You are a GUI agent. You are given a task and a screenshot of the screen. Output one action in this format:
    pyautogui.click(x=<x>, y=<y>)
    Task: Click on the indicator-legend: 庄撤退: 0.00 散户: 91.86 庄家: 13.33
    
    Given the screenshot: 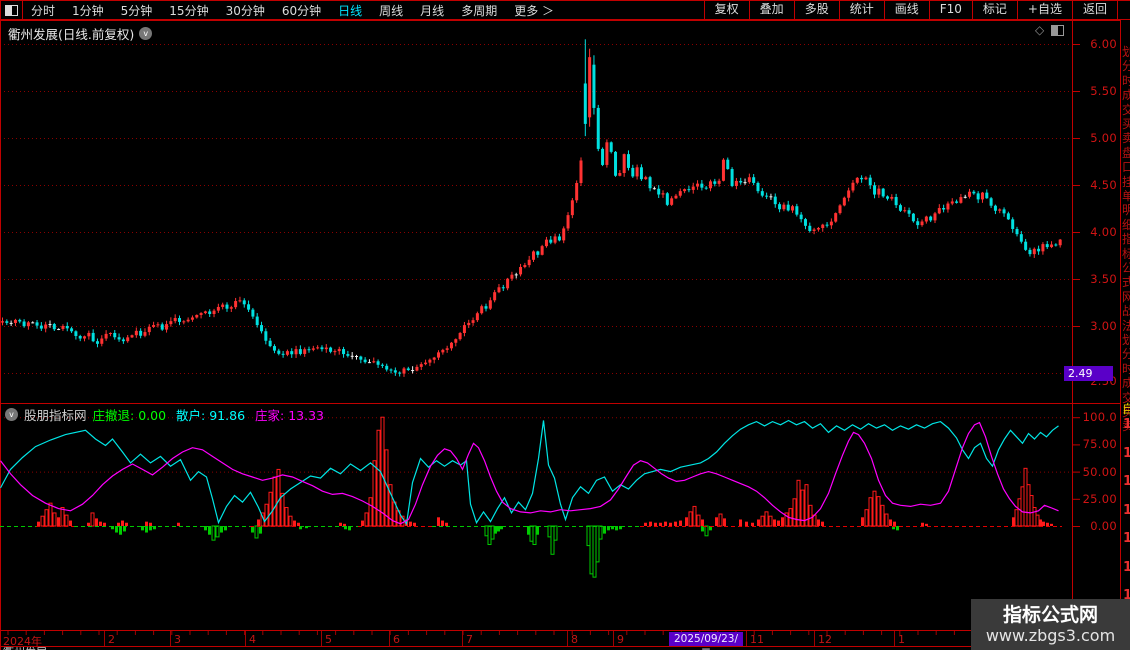 What is the action you would take?
    pyautogui.click(x=214, y=414)
    